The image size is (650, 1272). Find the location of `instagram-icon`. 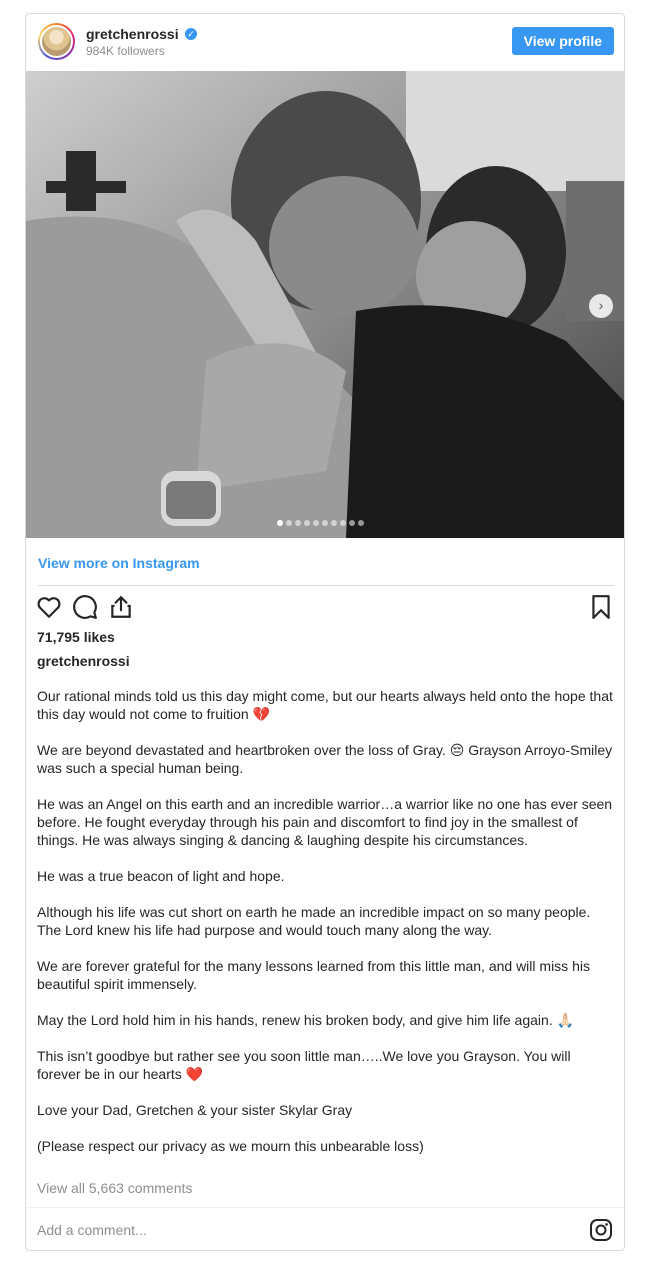

instagram-icon is located at coordinates (601, 1230).